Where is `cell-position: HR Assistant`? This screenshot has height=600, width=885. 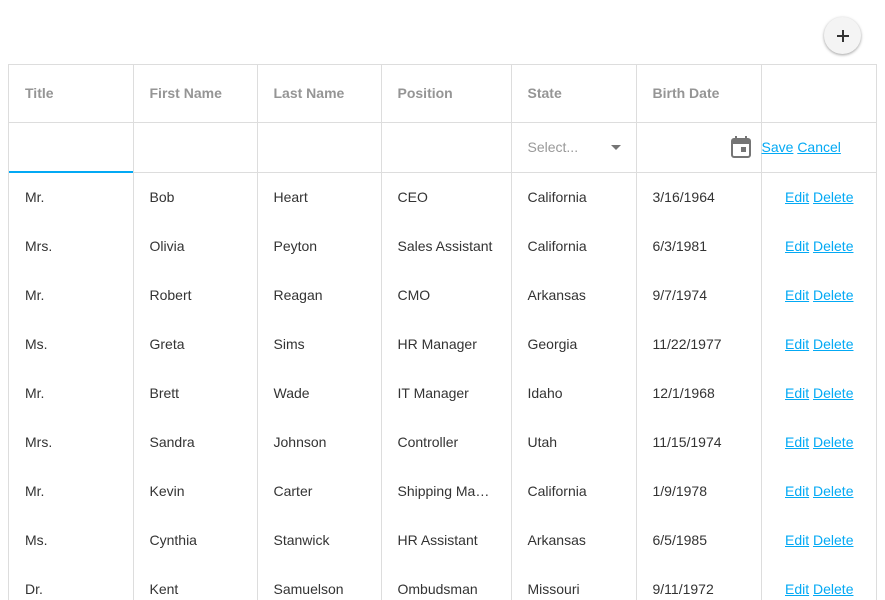
cell-position: HR Assistant is located at coordinates (446, 539).